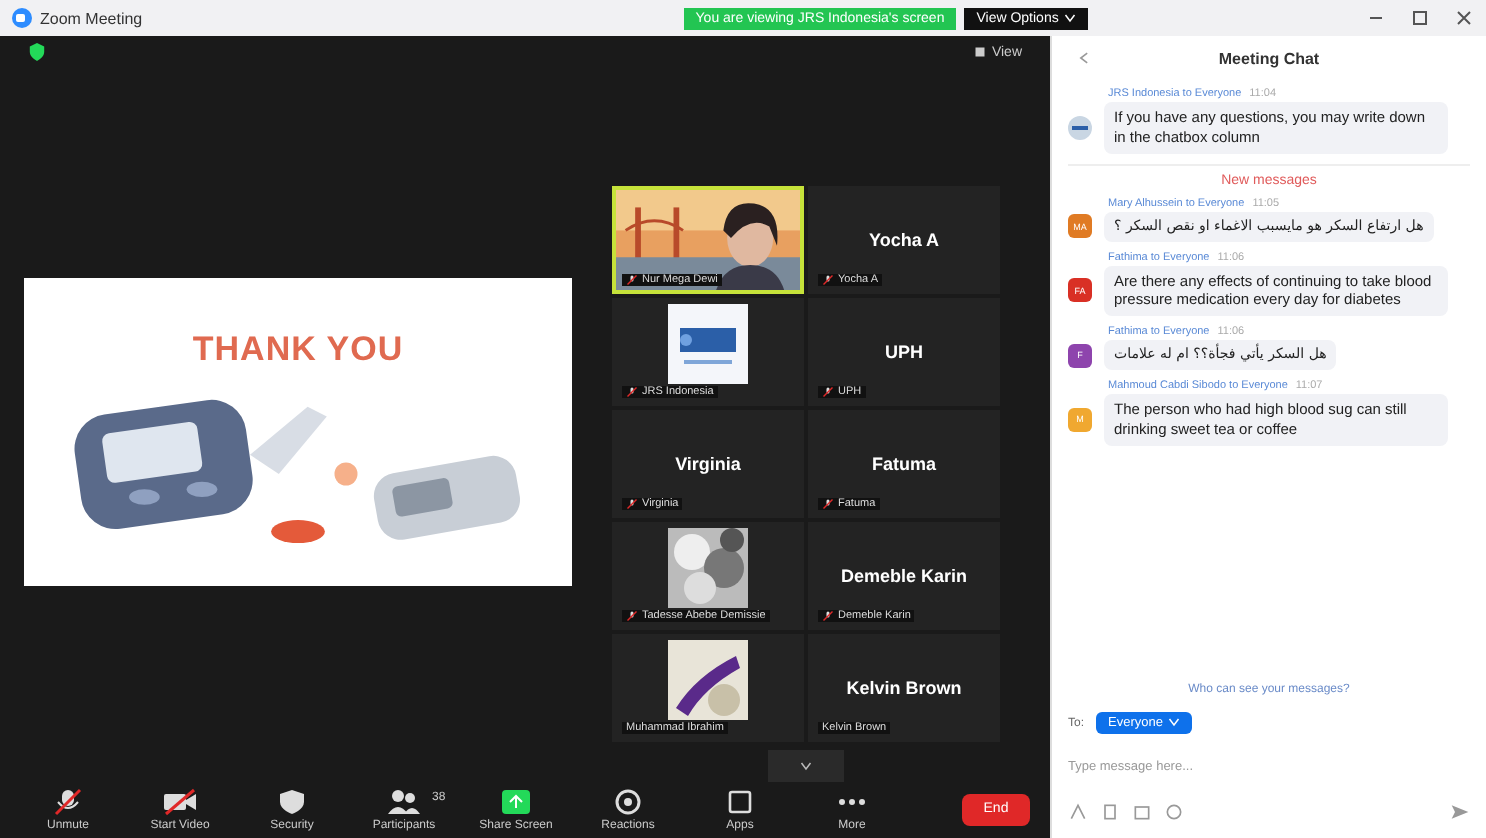  Describe the element at coordinates (904, 575) in the screenshot. I see `participant-name: Demeble Karin` at that location.